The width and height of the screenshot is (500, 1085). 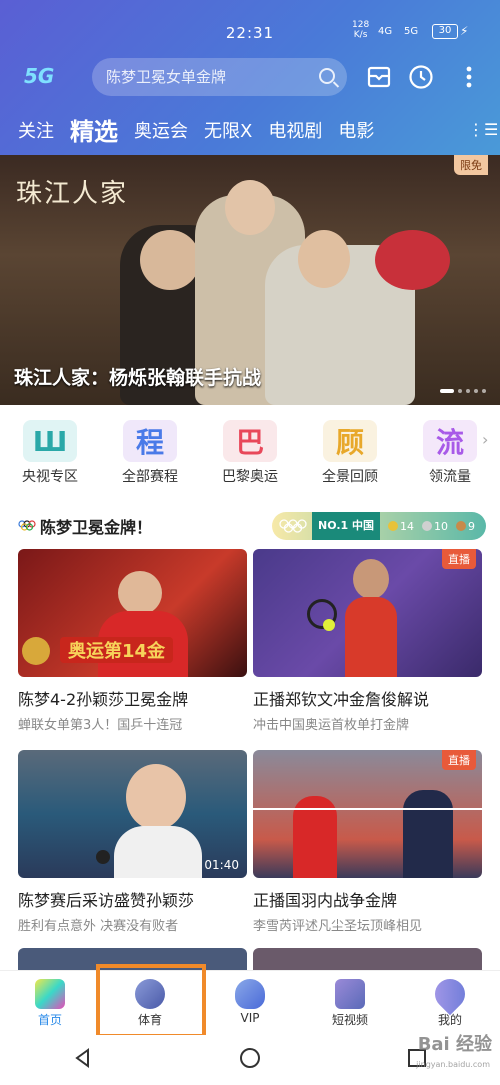 What do you see at coordinates (411, 31) in the screenshot?
I see `signal-5g-icon: 5G` at bounding box center [411, 31].